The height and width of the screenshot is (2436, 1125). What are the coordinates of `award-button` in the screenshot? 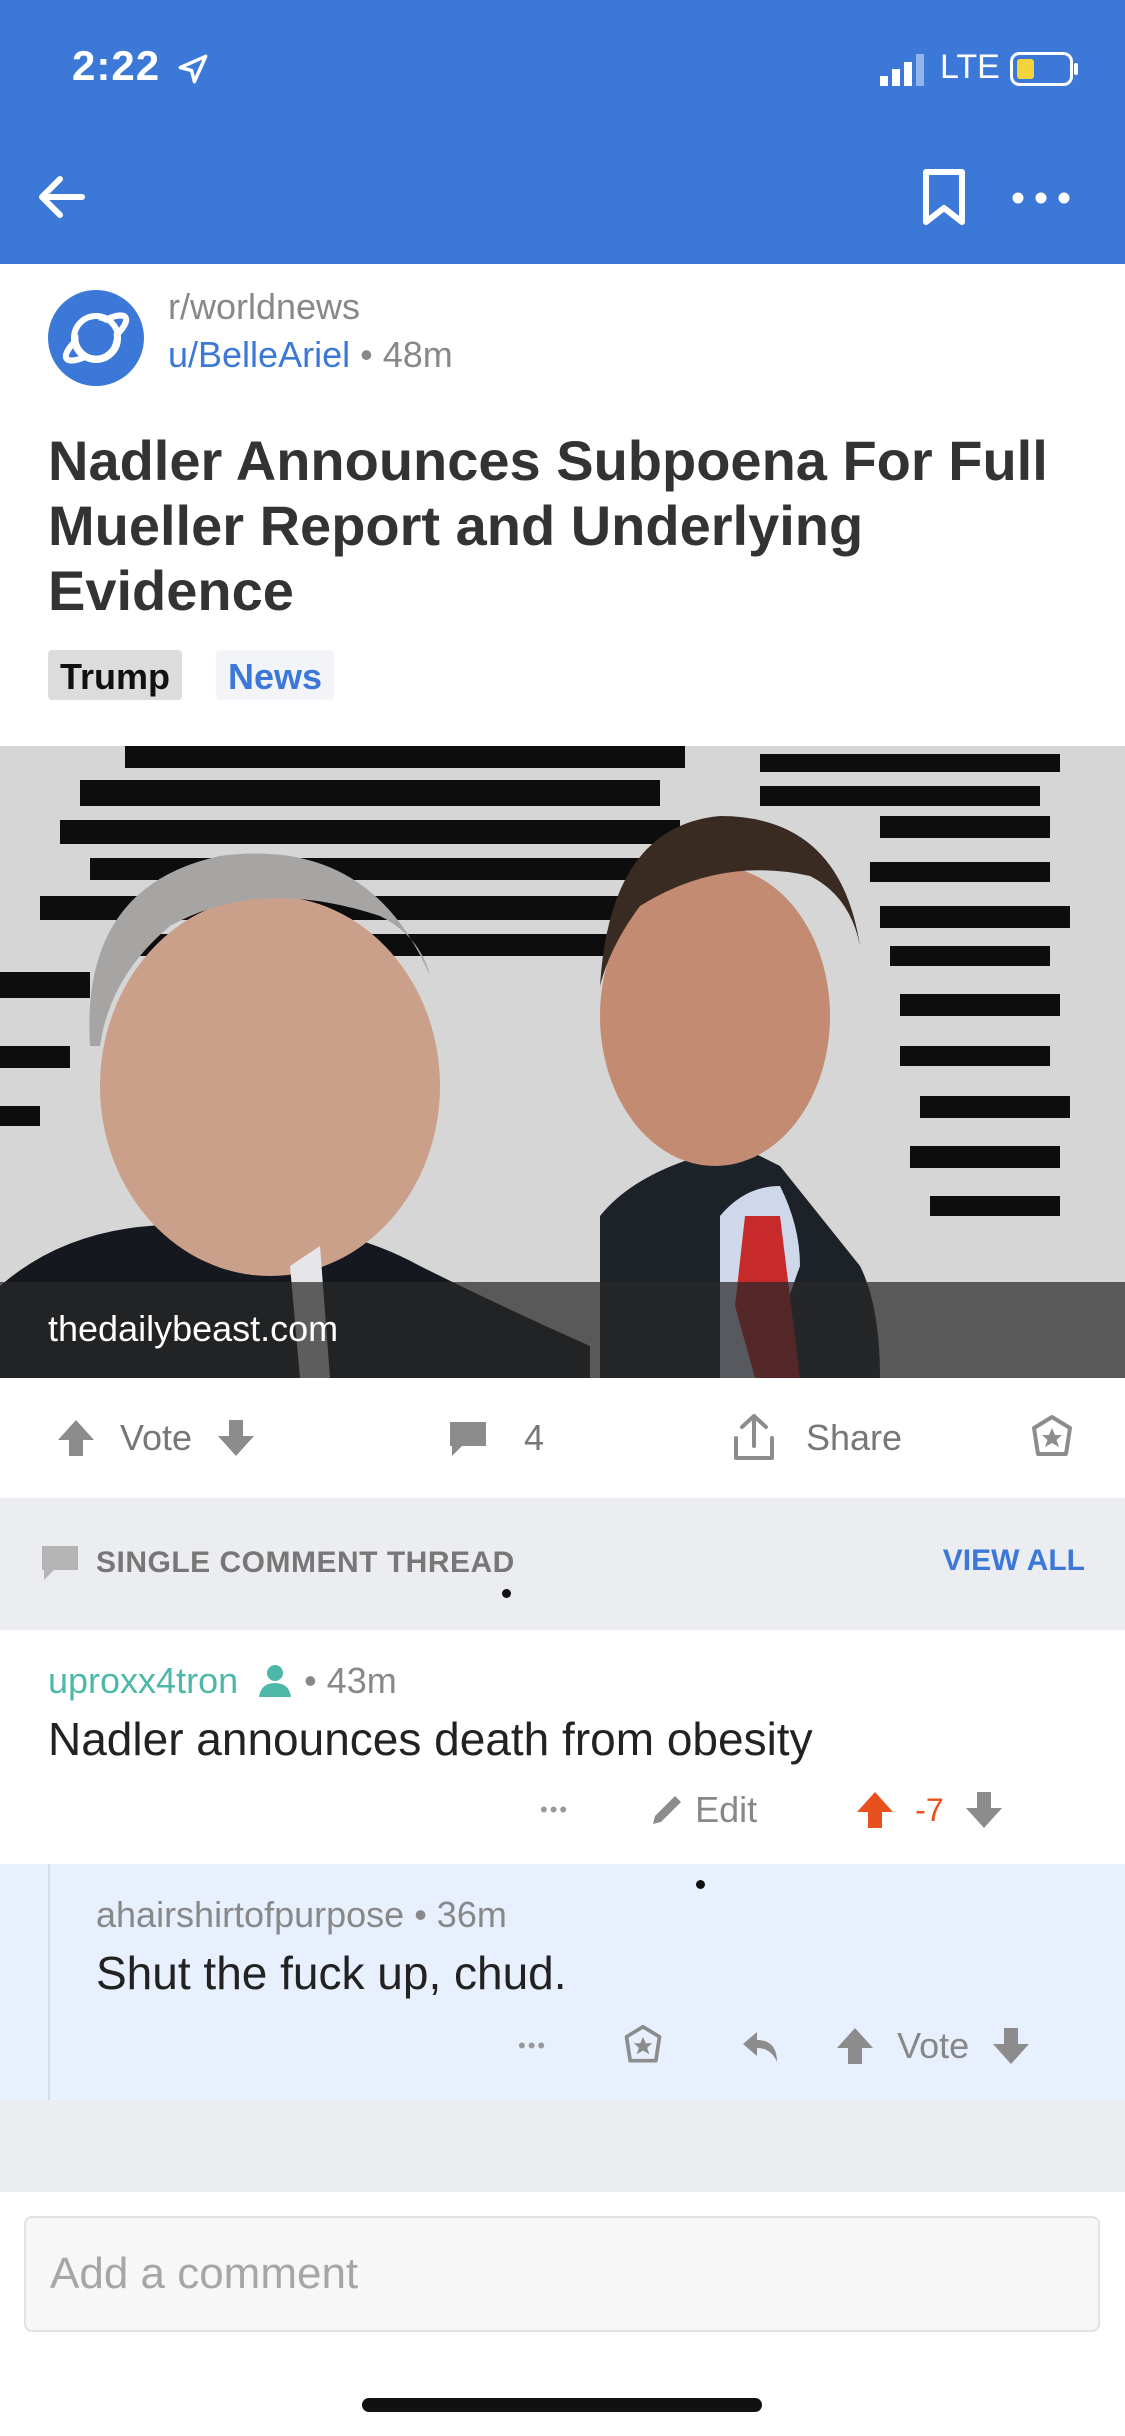 It's located at (1052, 1438).